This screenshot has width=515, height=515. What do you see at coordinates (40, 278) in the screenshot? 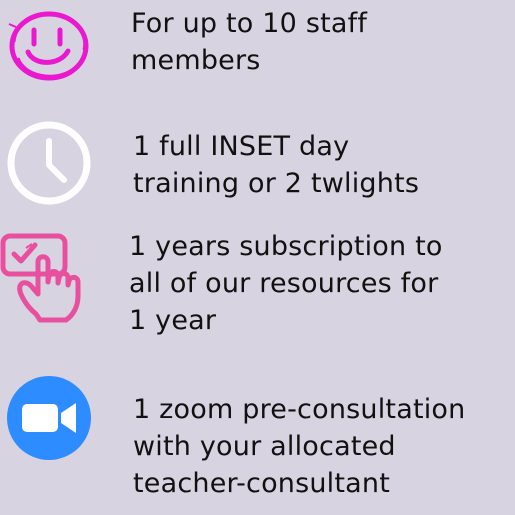
I see `hand-pointing-checkbox-icon` at bounding box center [40, 278].